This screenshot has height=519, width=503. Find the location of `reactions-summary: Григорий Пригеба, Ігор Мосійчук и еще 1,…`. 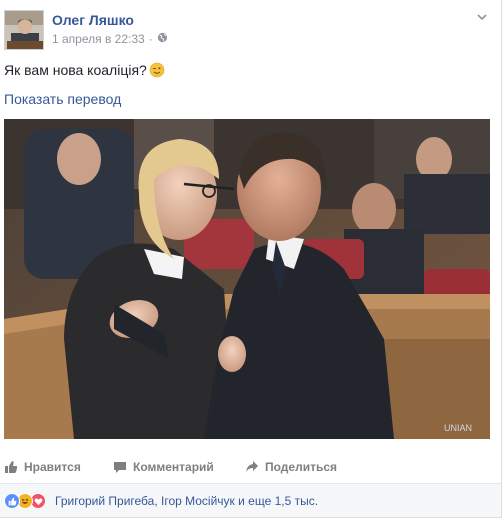

reactions-summary: Григорий Пригеба, Ігор Мосійчук и еще 1,… is located at coordinates (186, 501).